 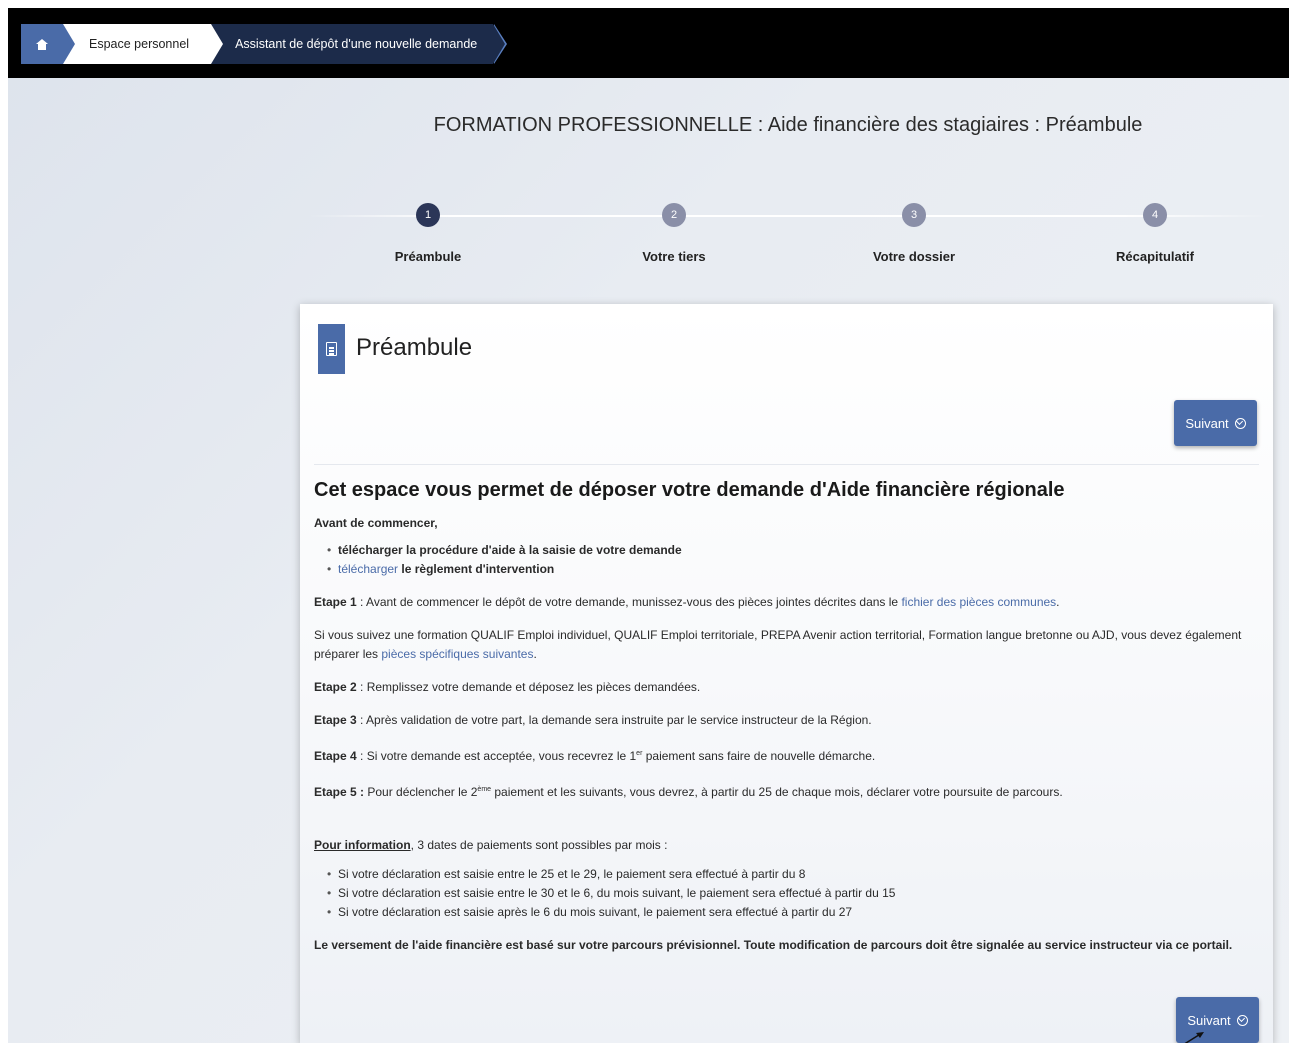 What do you see at coordinates (457, 654) in the screenshot?
I see `pieces-specifiques-link: pièces spécifiques suivantes` at bounding box center [457, 654].